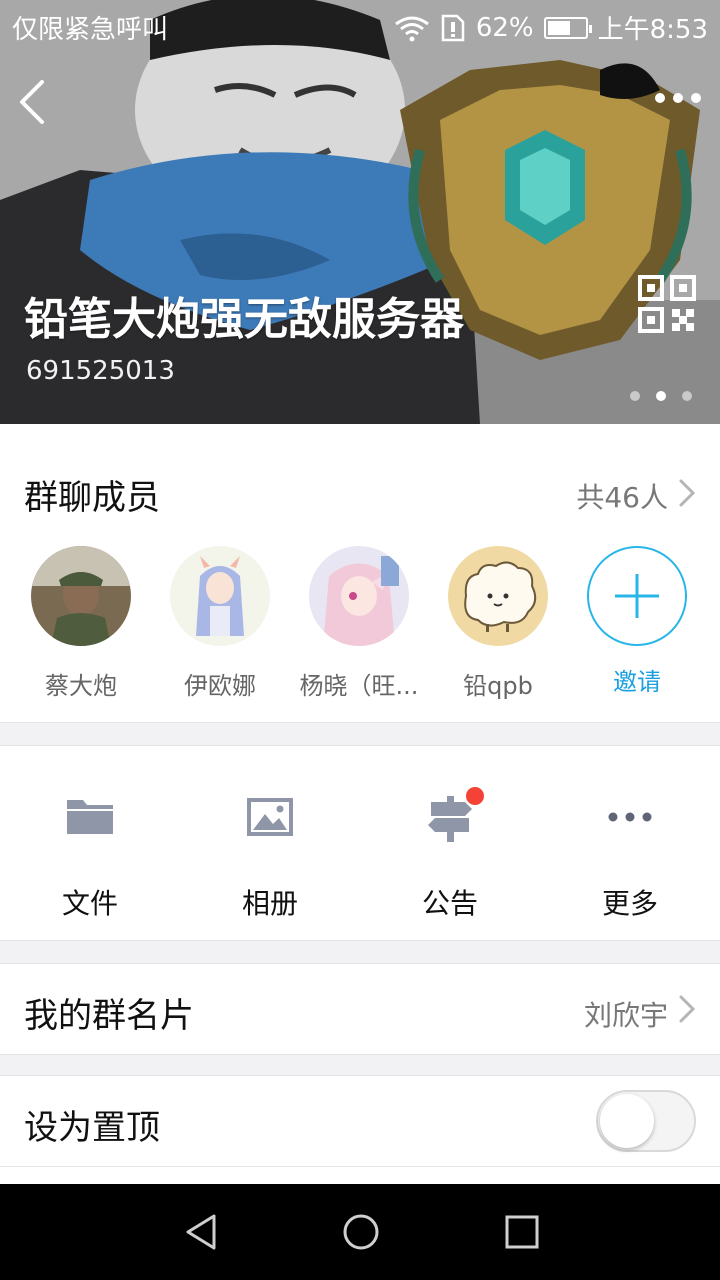 The width and height of the screenshot is (720, 1280). What do you see at coordinates (89, 903) in the screenshot?
I see `files-label: 文件` at bounding box center [89, 903].